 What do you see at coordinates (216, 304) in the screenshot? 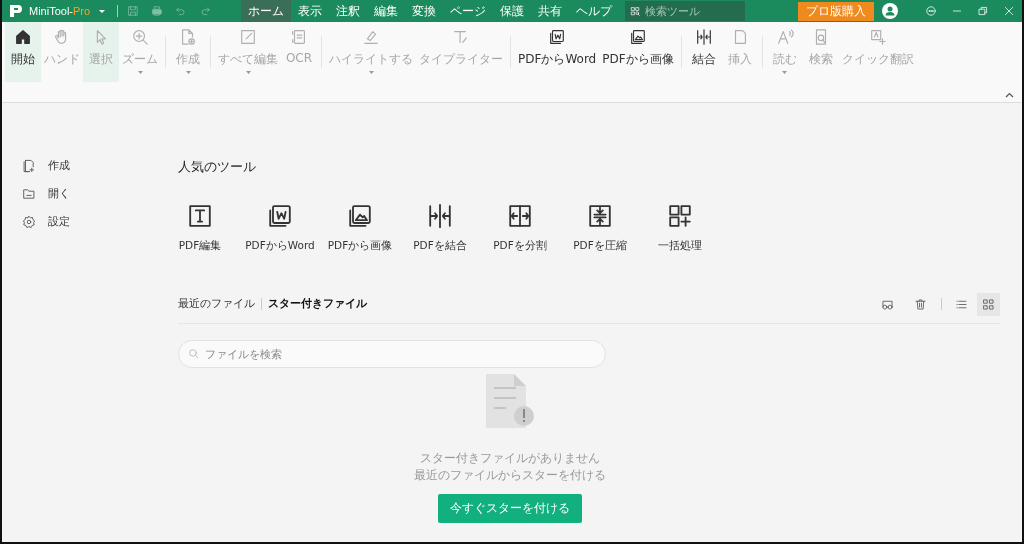
I see `file-tab: 最近のファイル` at bounding box center [216, 304].